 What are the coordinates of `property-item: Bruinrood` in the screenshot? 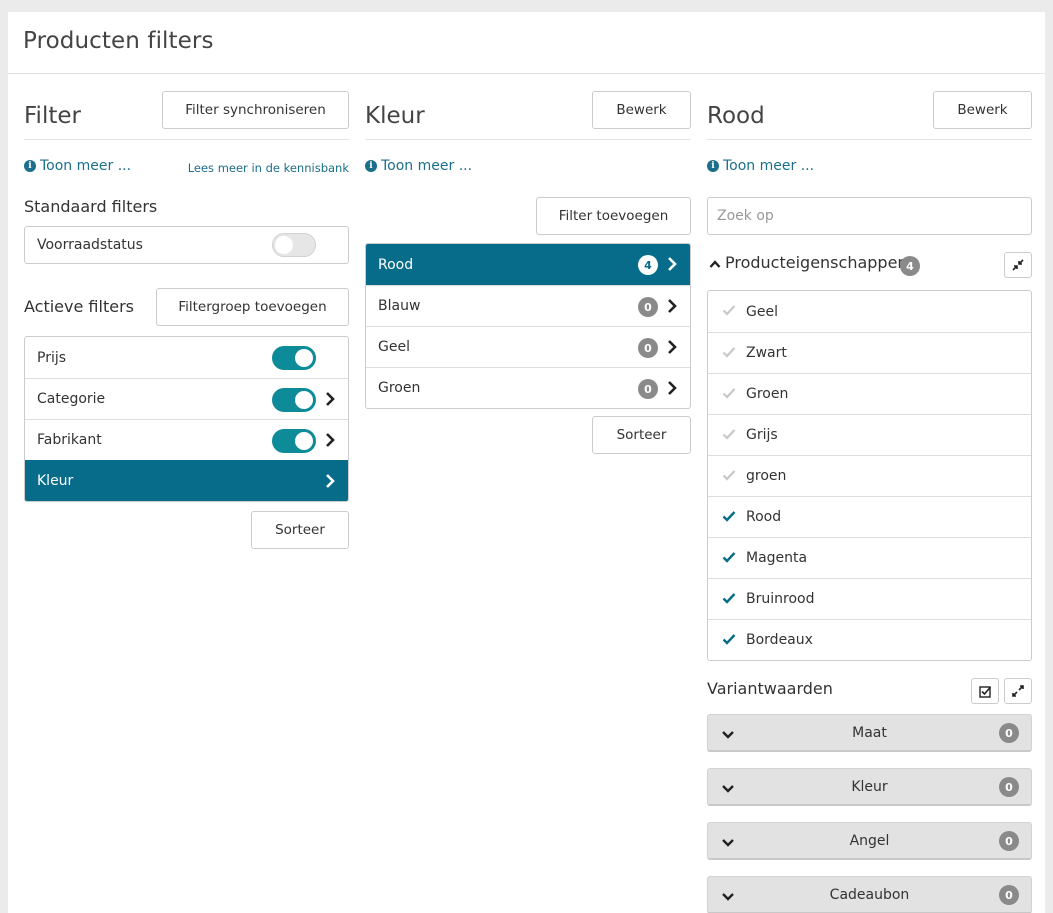 It's located at (869, 598).